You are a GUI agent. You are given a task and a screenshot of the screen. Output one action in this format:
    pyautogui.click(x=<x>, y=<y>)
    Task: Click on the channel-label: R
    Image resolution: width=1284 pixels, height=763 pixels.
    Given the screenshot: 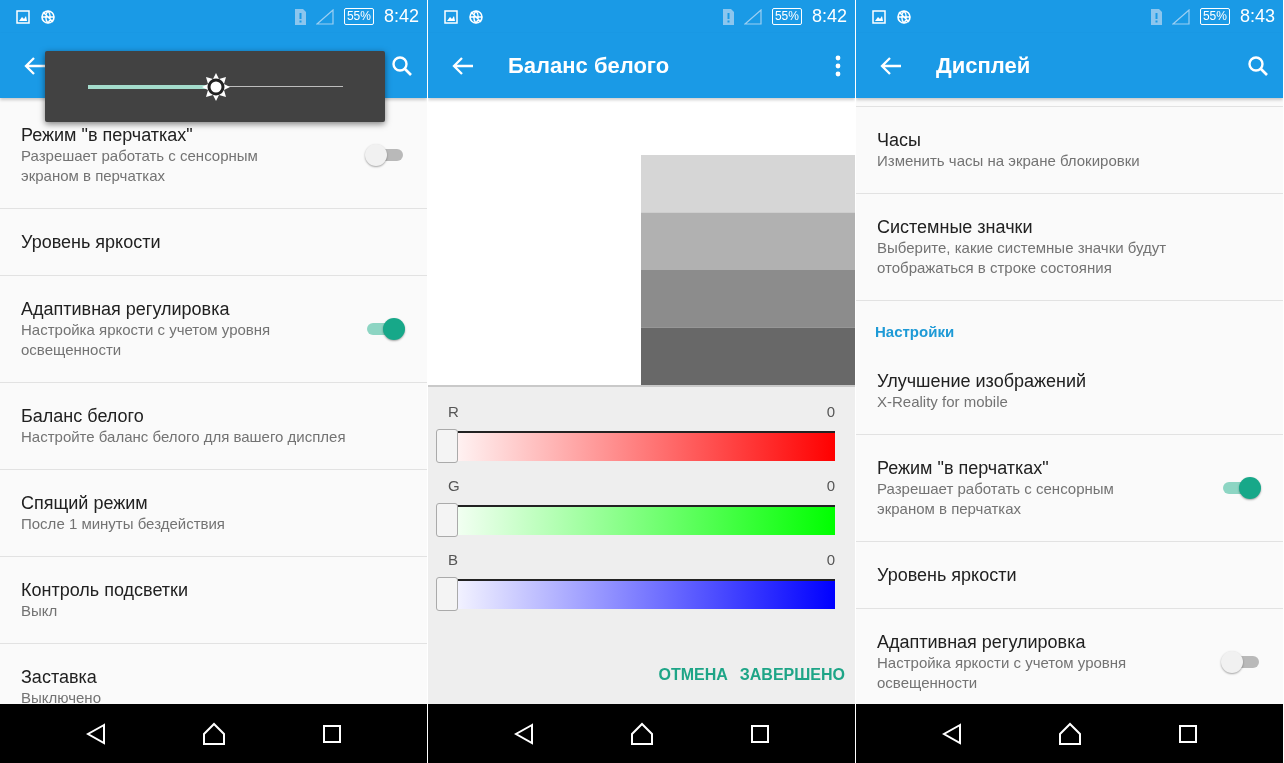 What is the action you would take?
    pyautogui.click(x=453, y=412)
    